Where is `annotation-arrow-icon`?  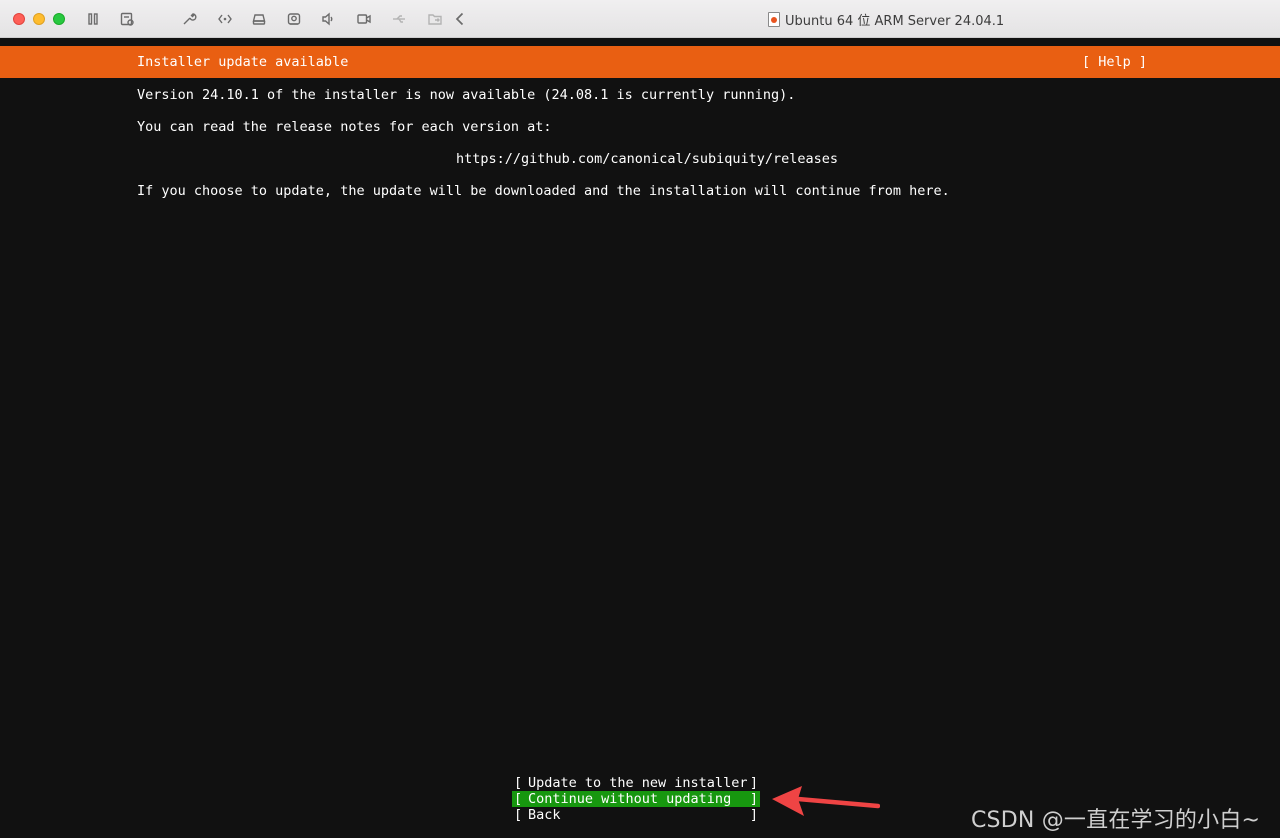
annotation-arrow-icon is located at coordinates (826, 801).